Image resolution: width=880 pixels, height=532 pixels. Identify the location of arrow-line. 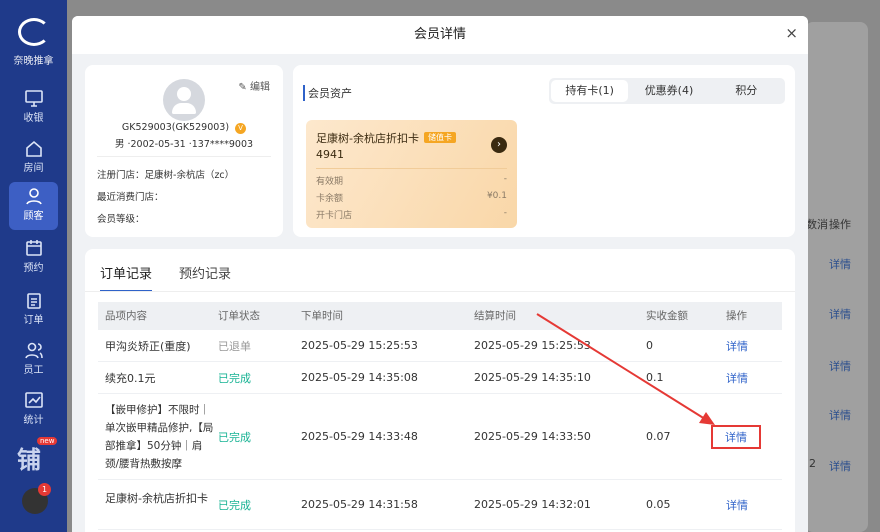
(621, 366).